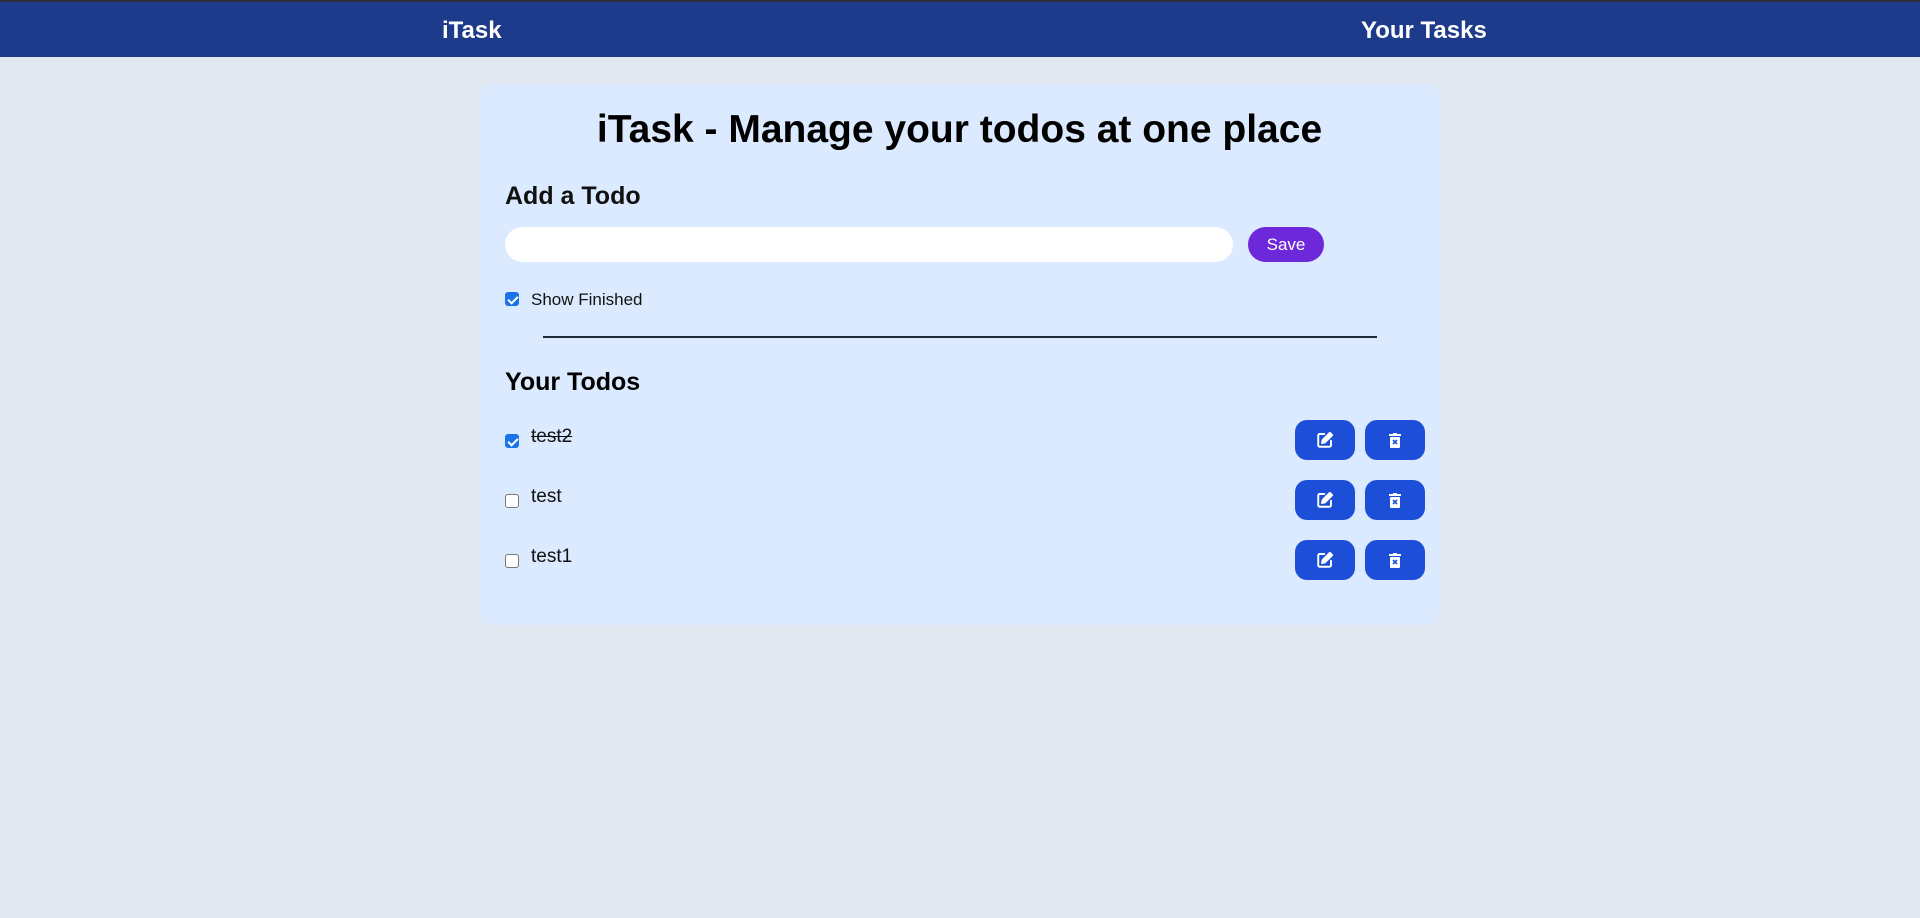  Describe the element at coordinates (965, 500) in the screenshot. I see `todo-item: test` at that location.